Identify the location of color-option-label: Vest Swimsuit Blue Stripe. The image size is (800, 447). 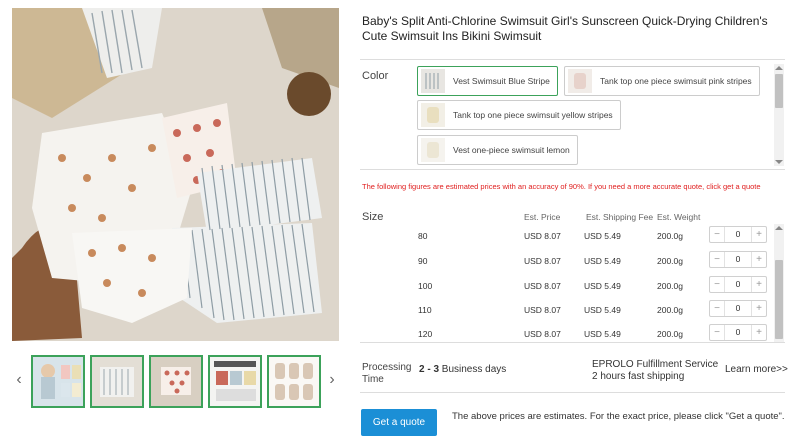
(501, 81).